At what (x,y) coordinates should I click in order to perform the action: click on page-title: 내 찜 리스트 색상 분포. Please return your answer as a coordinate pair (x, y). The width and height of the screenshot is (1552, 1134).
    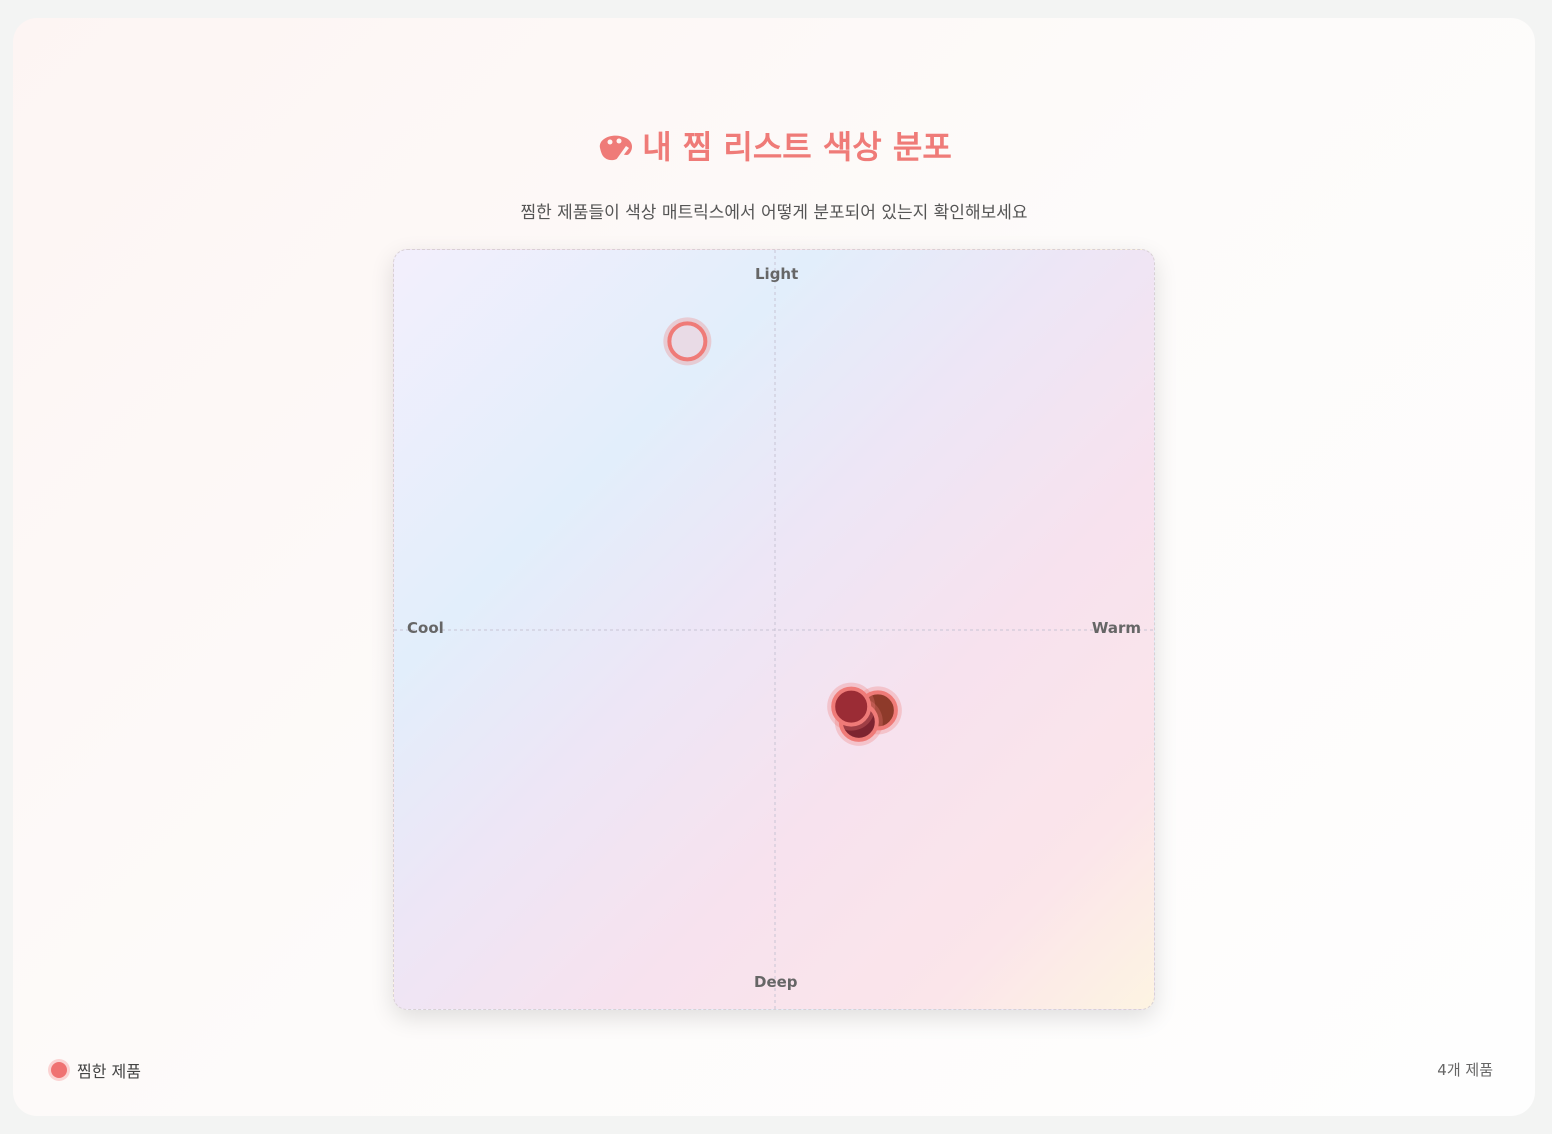
    Looking at the image, I should click on (774, 145).